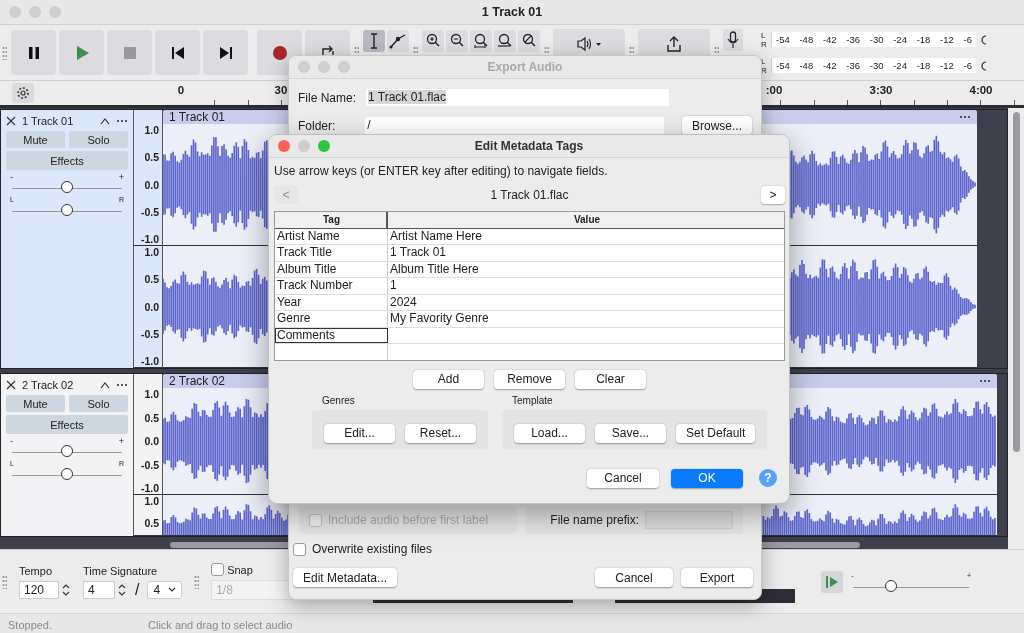  I want to click on window-title: 1 Track 01, so click(512, 12).